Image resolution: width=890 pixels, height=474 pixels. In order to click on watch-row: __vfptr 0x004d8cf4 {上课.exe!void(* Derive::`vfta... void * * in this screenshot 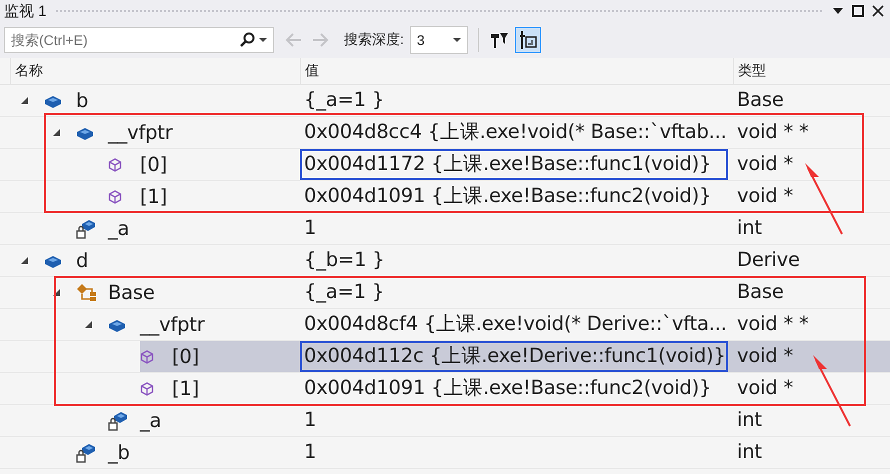, I will do `click(445, 325)`.